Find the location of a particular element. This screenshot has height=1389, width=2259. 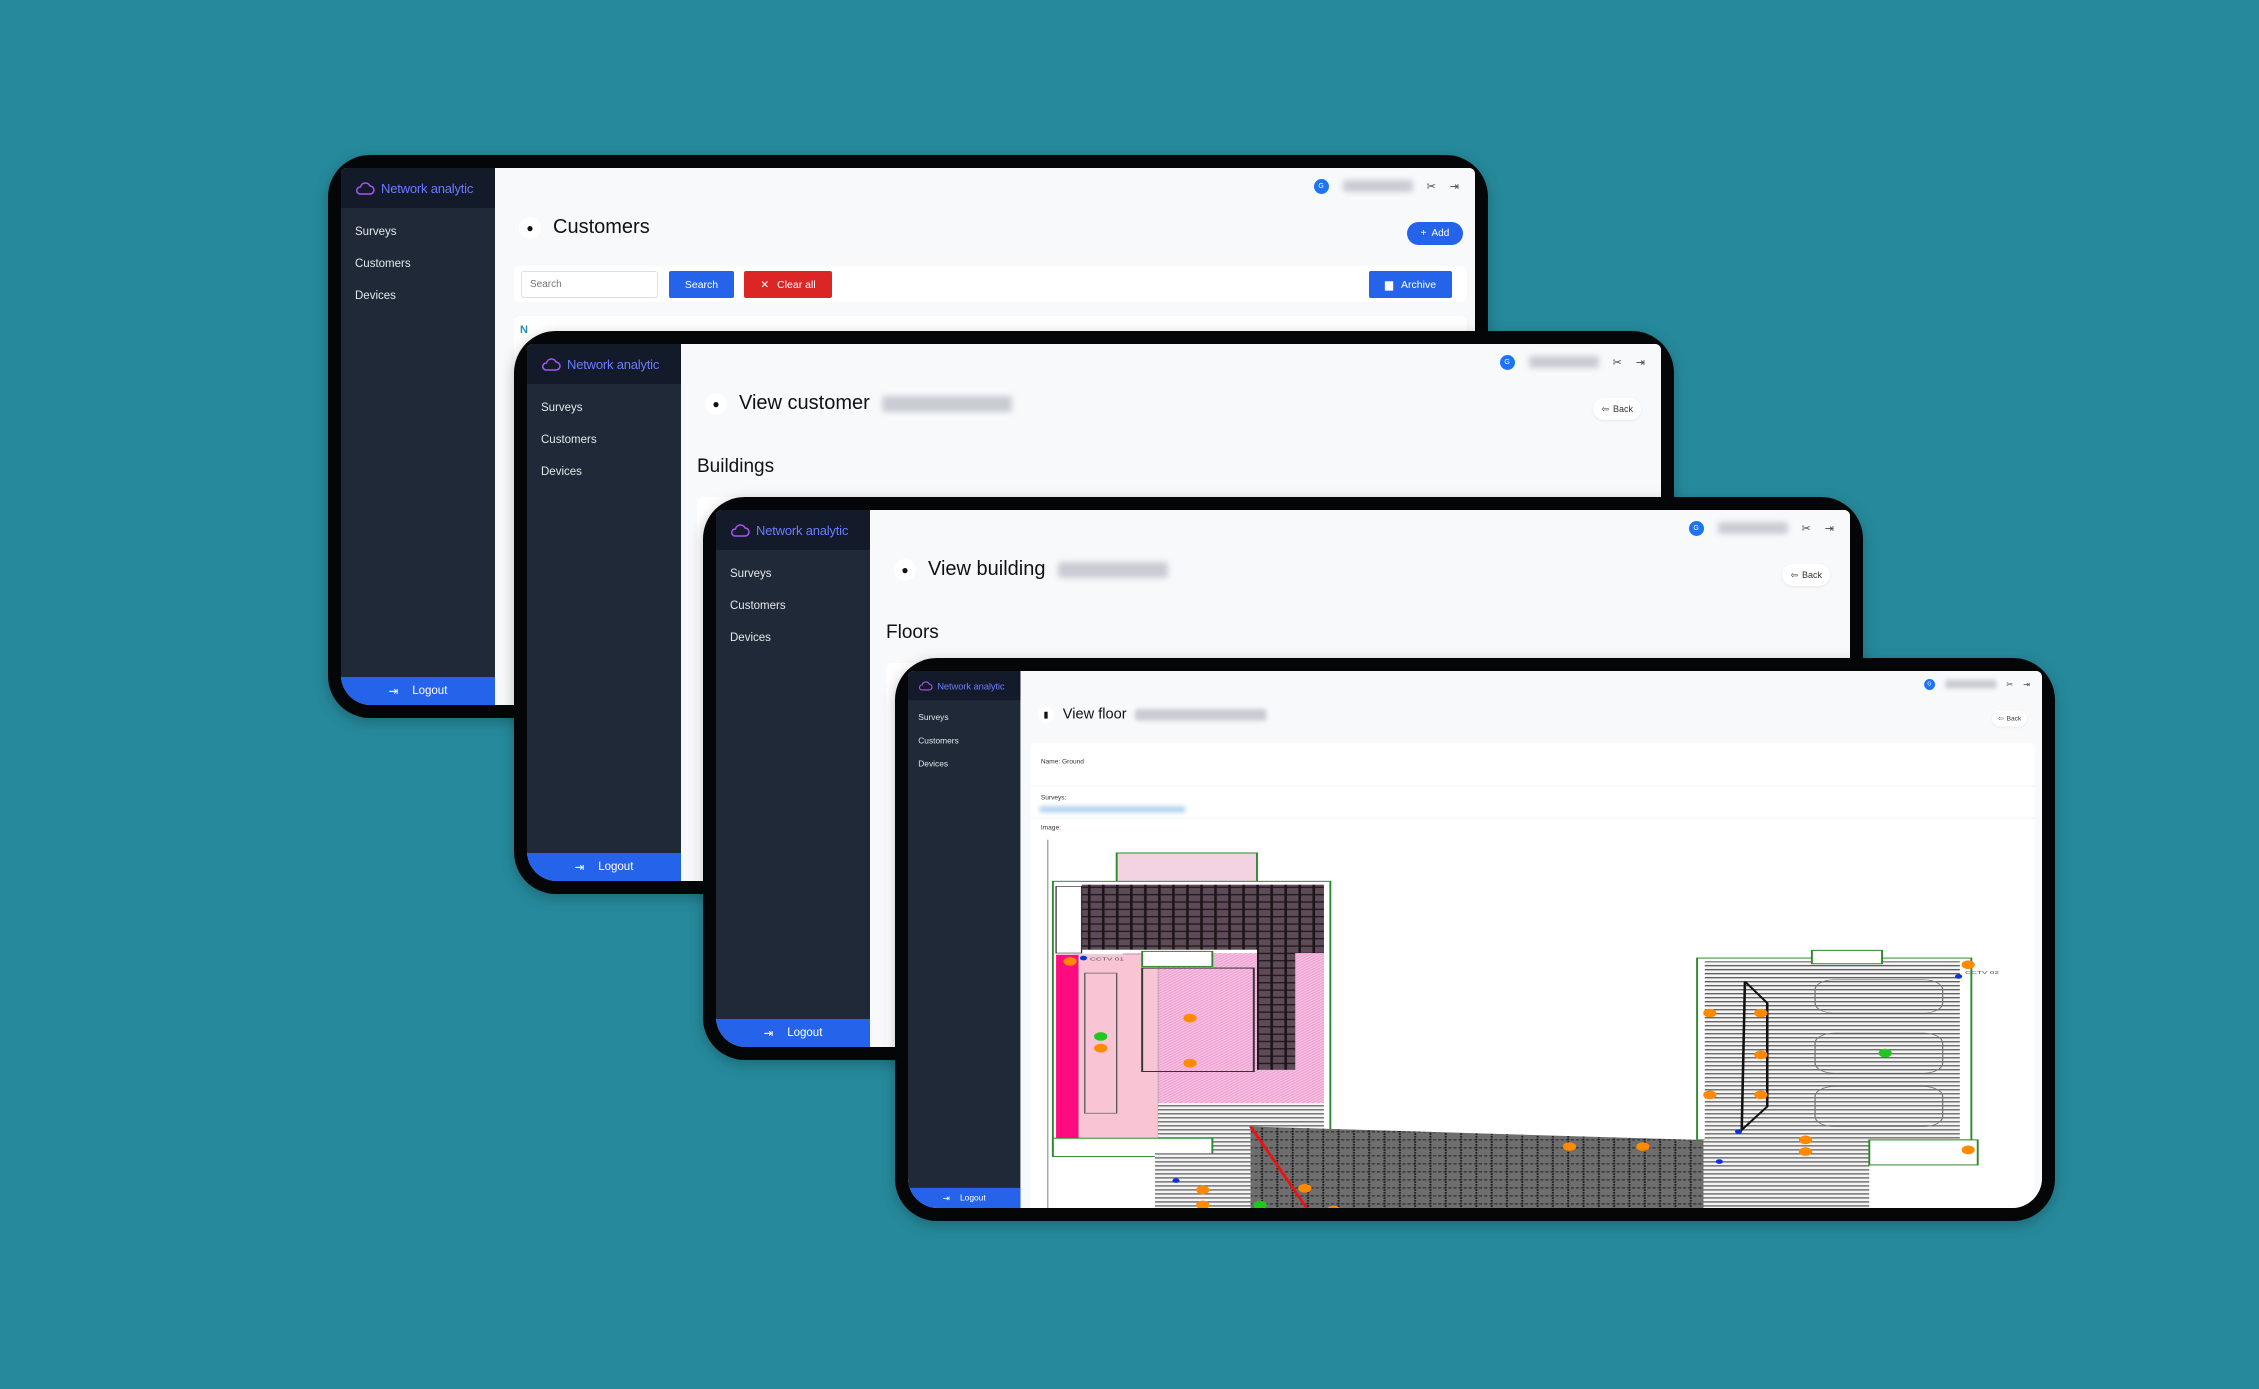

image-label: Image: is located at coordinates (1050, 827).